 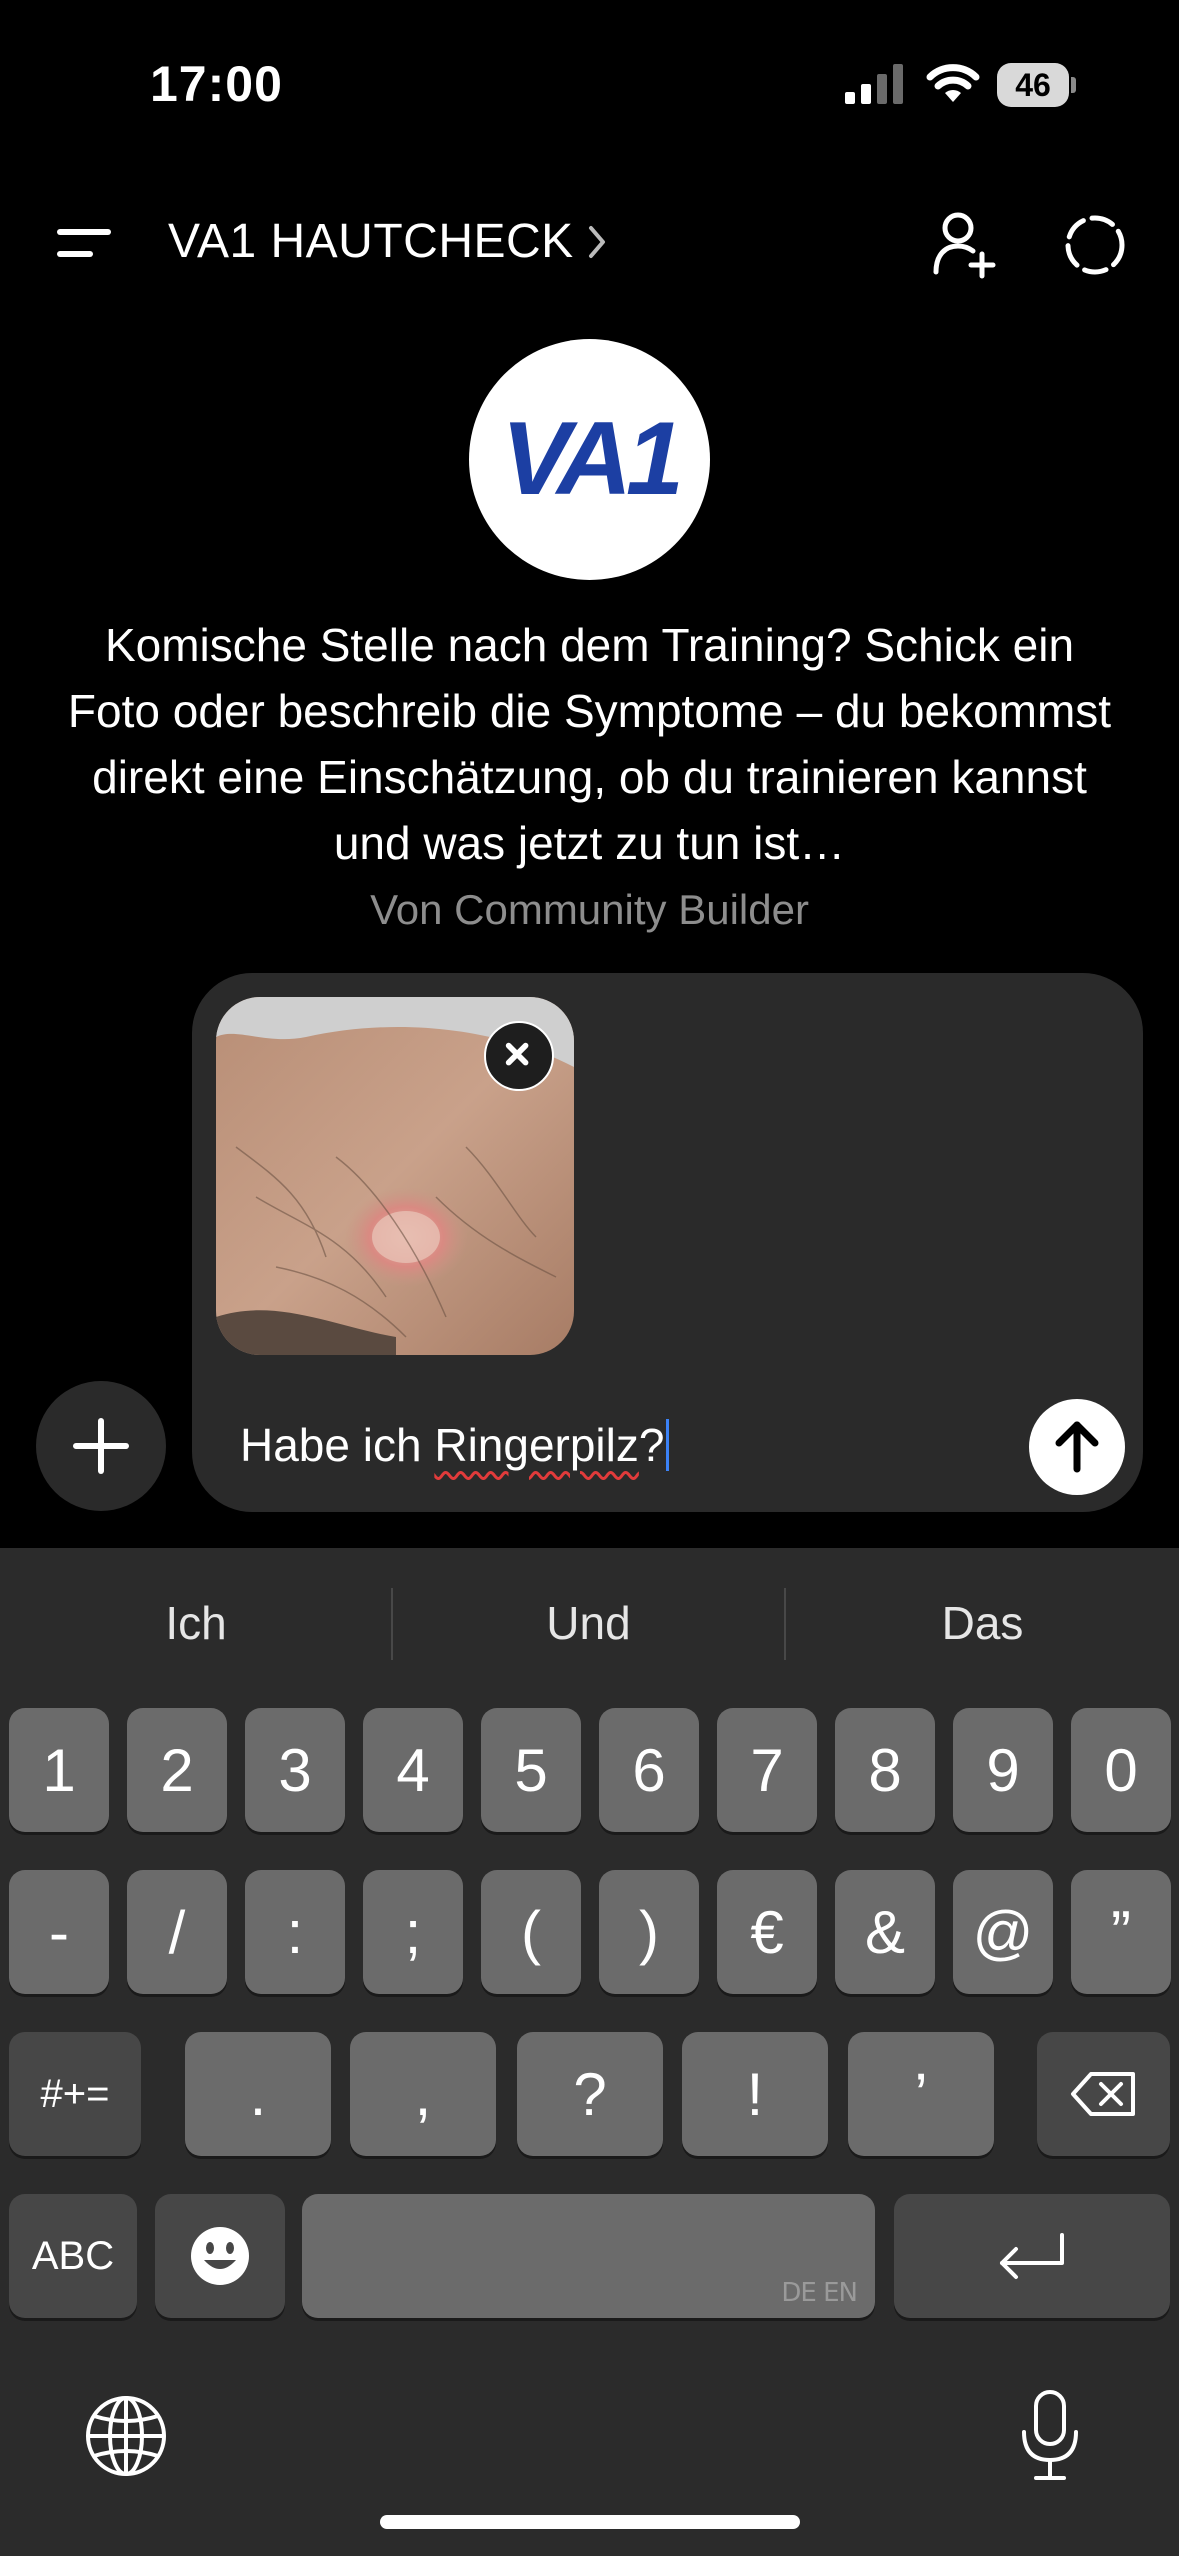 I want to click on message-text-suffix: ?, so click(x=651, y=1445).